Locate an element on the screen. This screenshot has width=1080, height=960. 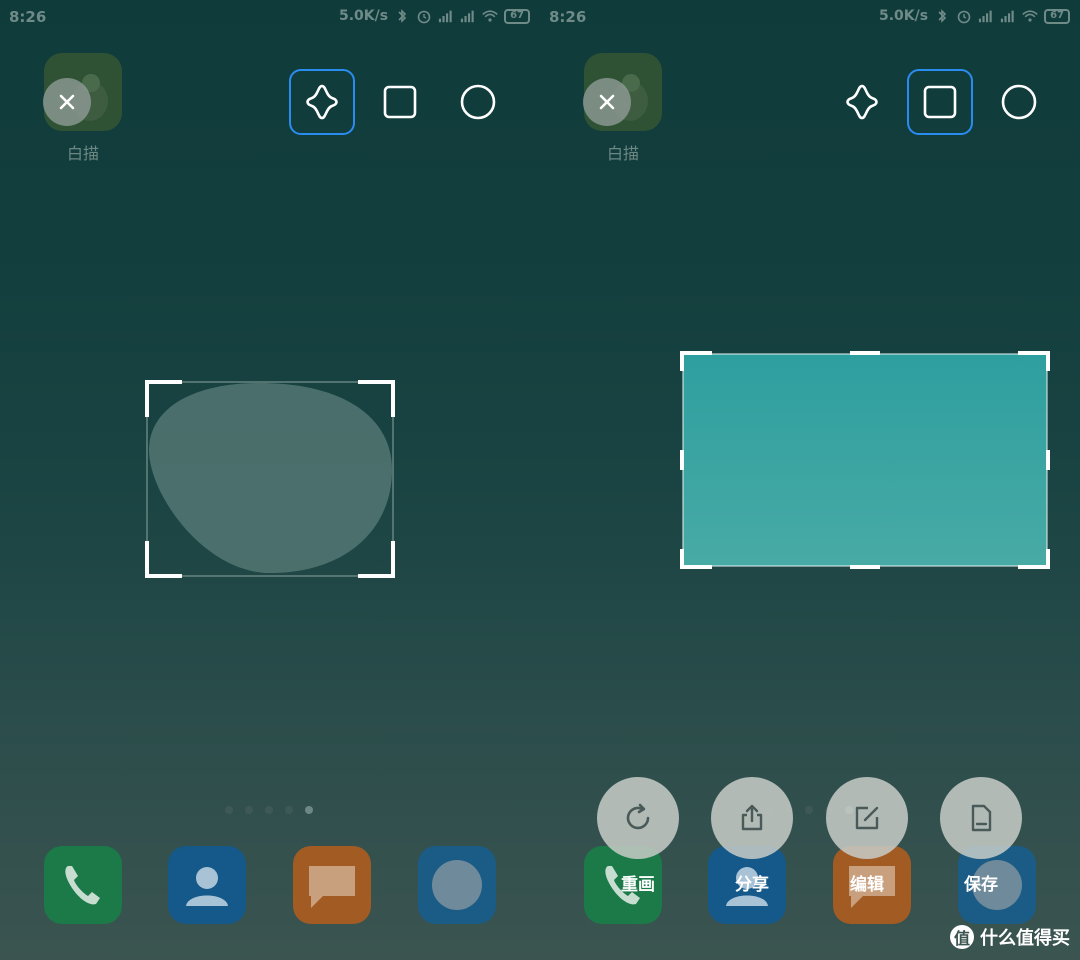
corner-handle-br is located at coordinates (376, 559).